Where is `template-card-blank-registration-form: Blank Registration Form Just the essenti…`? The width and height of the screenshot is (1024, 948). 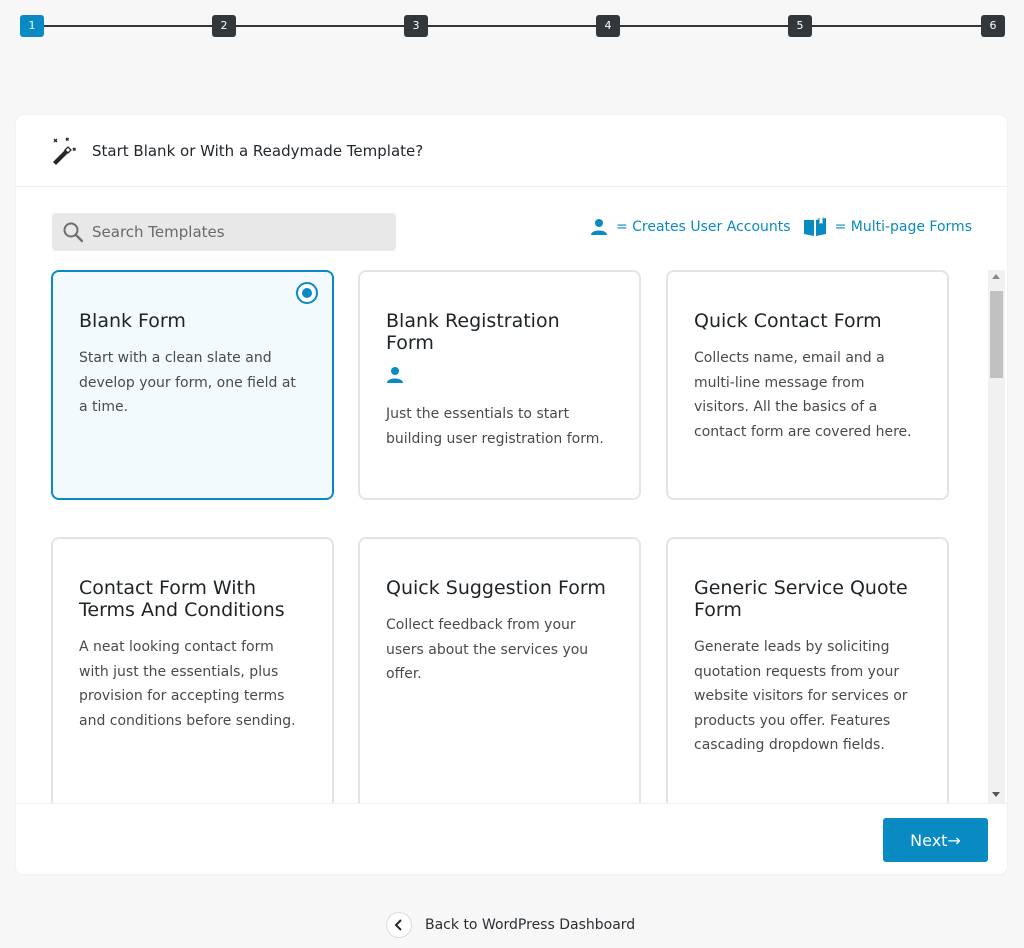
template-card-blank-registration-form: Blank Registration Form Just the essenti… is located at coordinates (499, 385).